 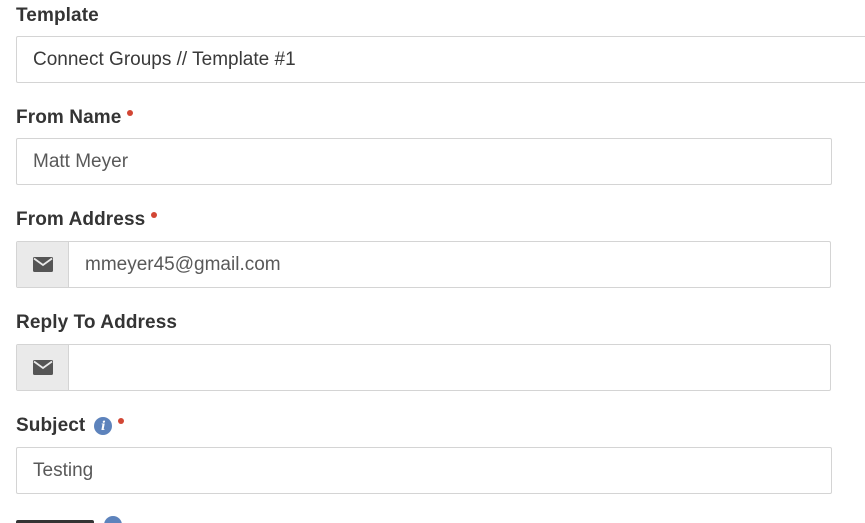 What do you see at coordinates (423, 264) in the screenshot?
I see `from-address-input: mmeyer45@gmail.com` at bounding box center [423, 264].